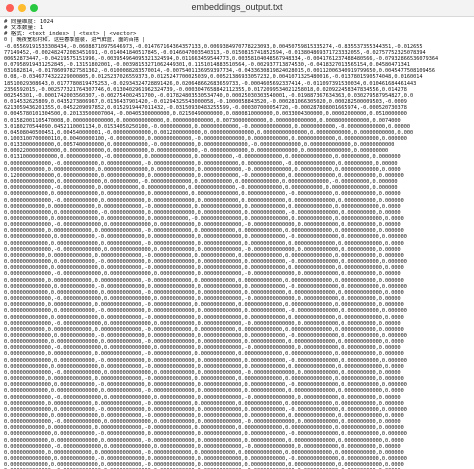 The width and height of the screenshot is (474, 469). I want to click on title-bar: embeddings_output.txt, so click(237, 8).